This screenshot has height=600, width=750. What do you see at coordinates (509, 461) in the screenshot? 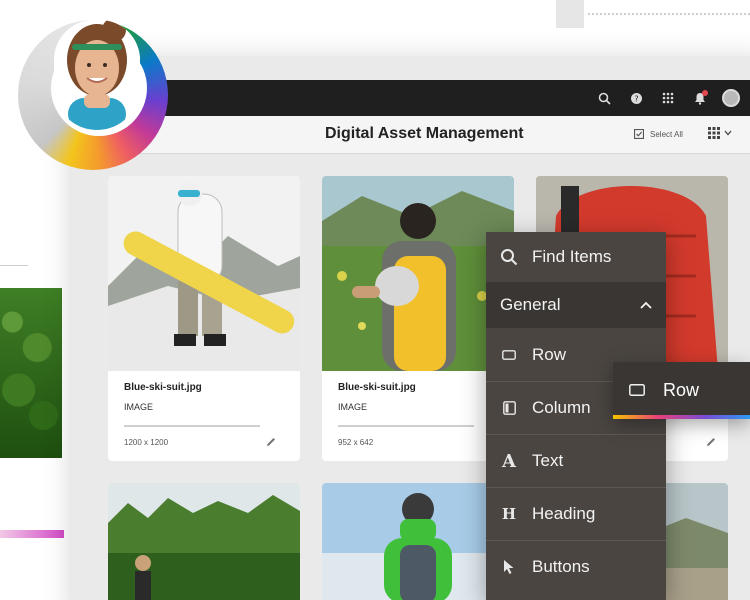
I see `text-icon: A` at bounding box center [509, 461].